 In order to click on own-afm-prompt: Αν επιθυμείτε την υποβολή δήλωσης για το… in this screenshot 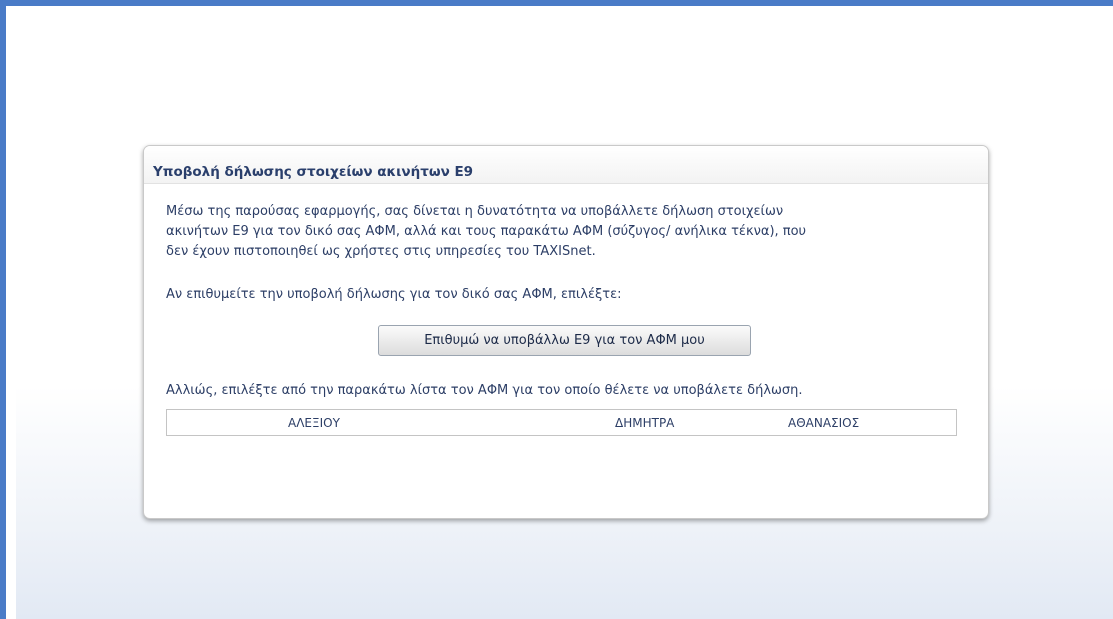, I will do `click(394, 294)`.